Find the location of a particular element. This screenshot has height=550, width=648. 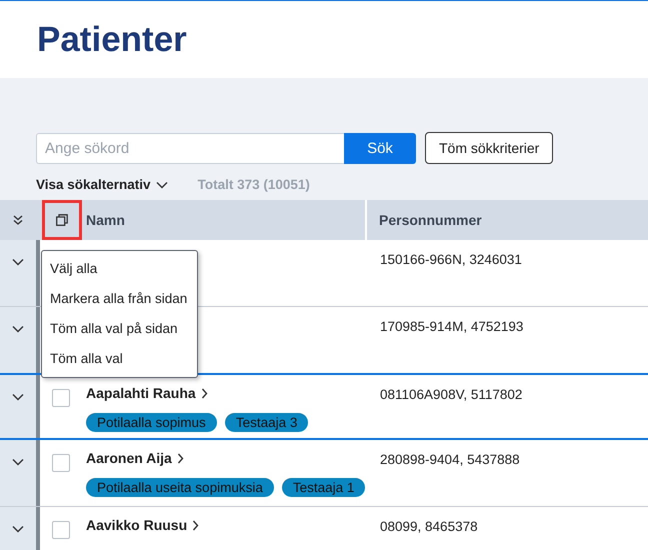

search-button: Sök is located at coordinates (380, 148).